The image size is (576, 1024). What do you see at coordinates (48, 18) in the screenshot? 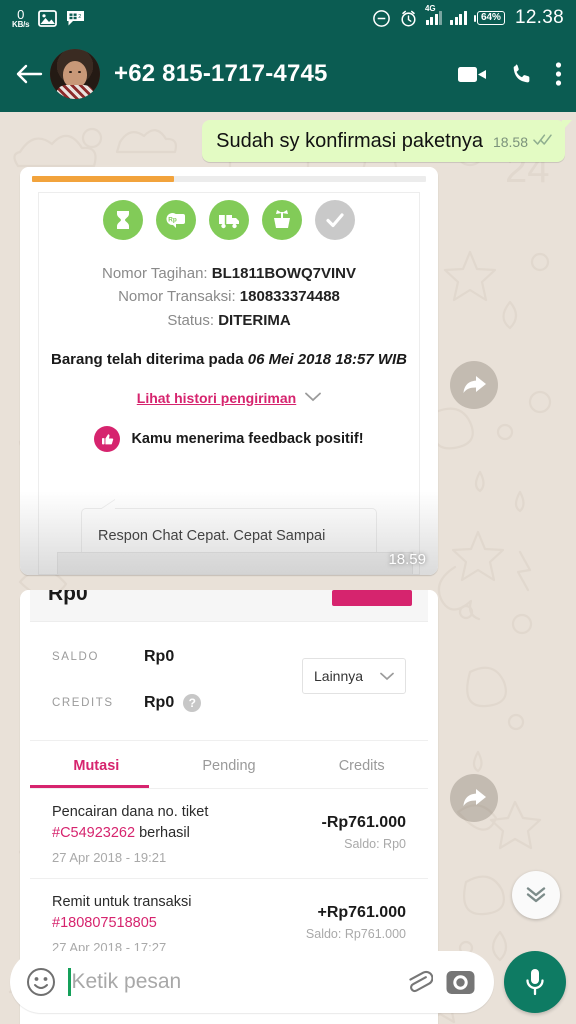
I see `status-bar-left: 0 KB/s 2` at bounding box center [48, 18].